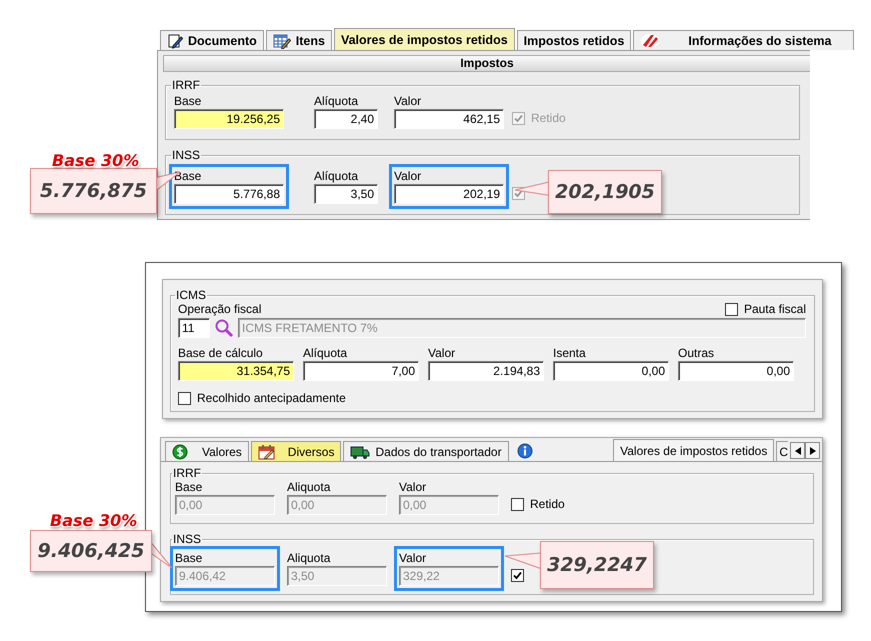  Describe the element at coordinates (574, 40) in the screenshot. I see `tab: Impostos retidos` at that location.